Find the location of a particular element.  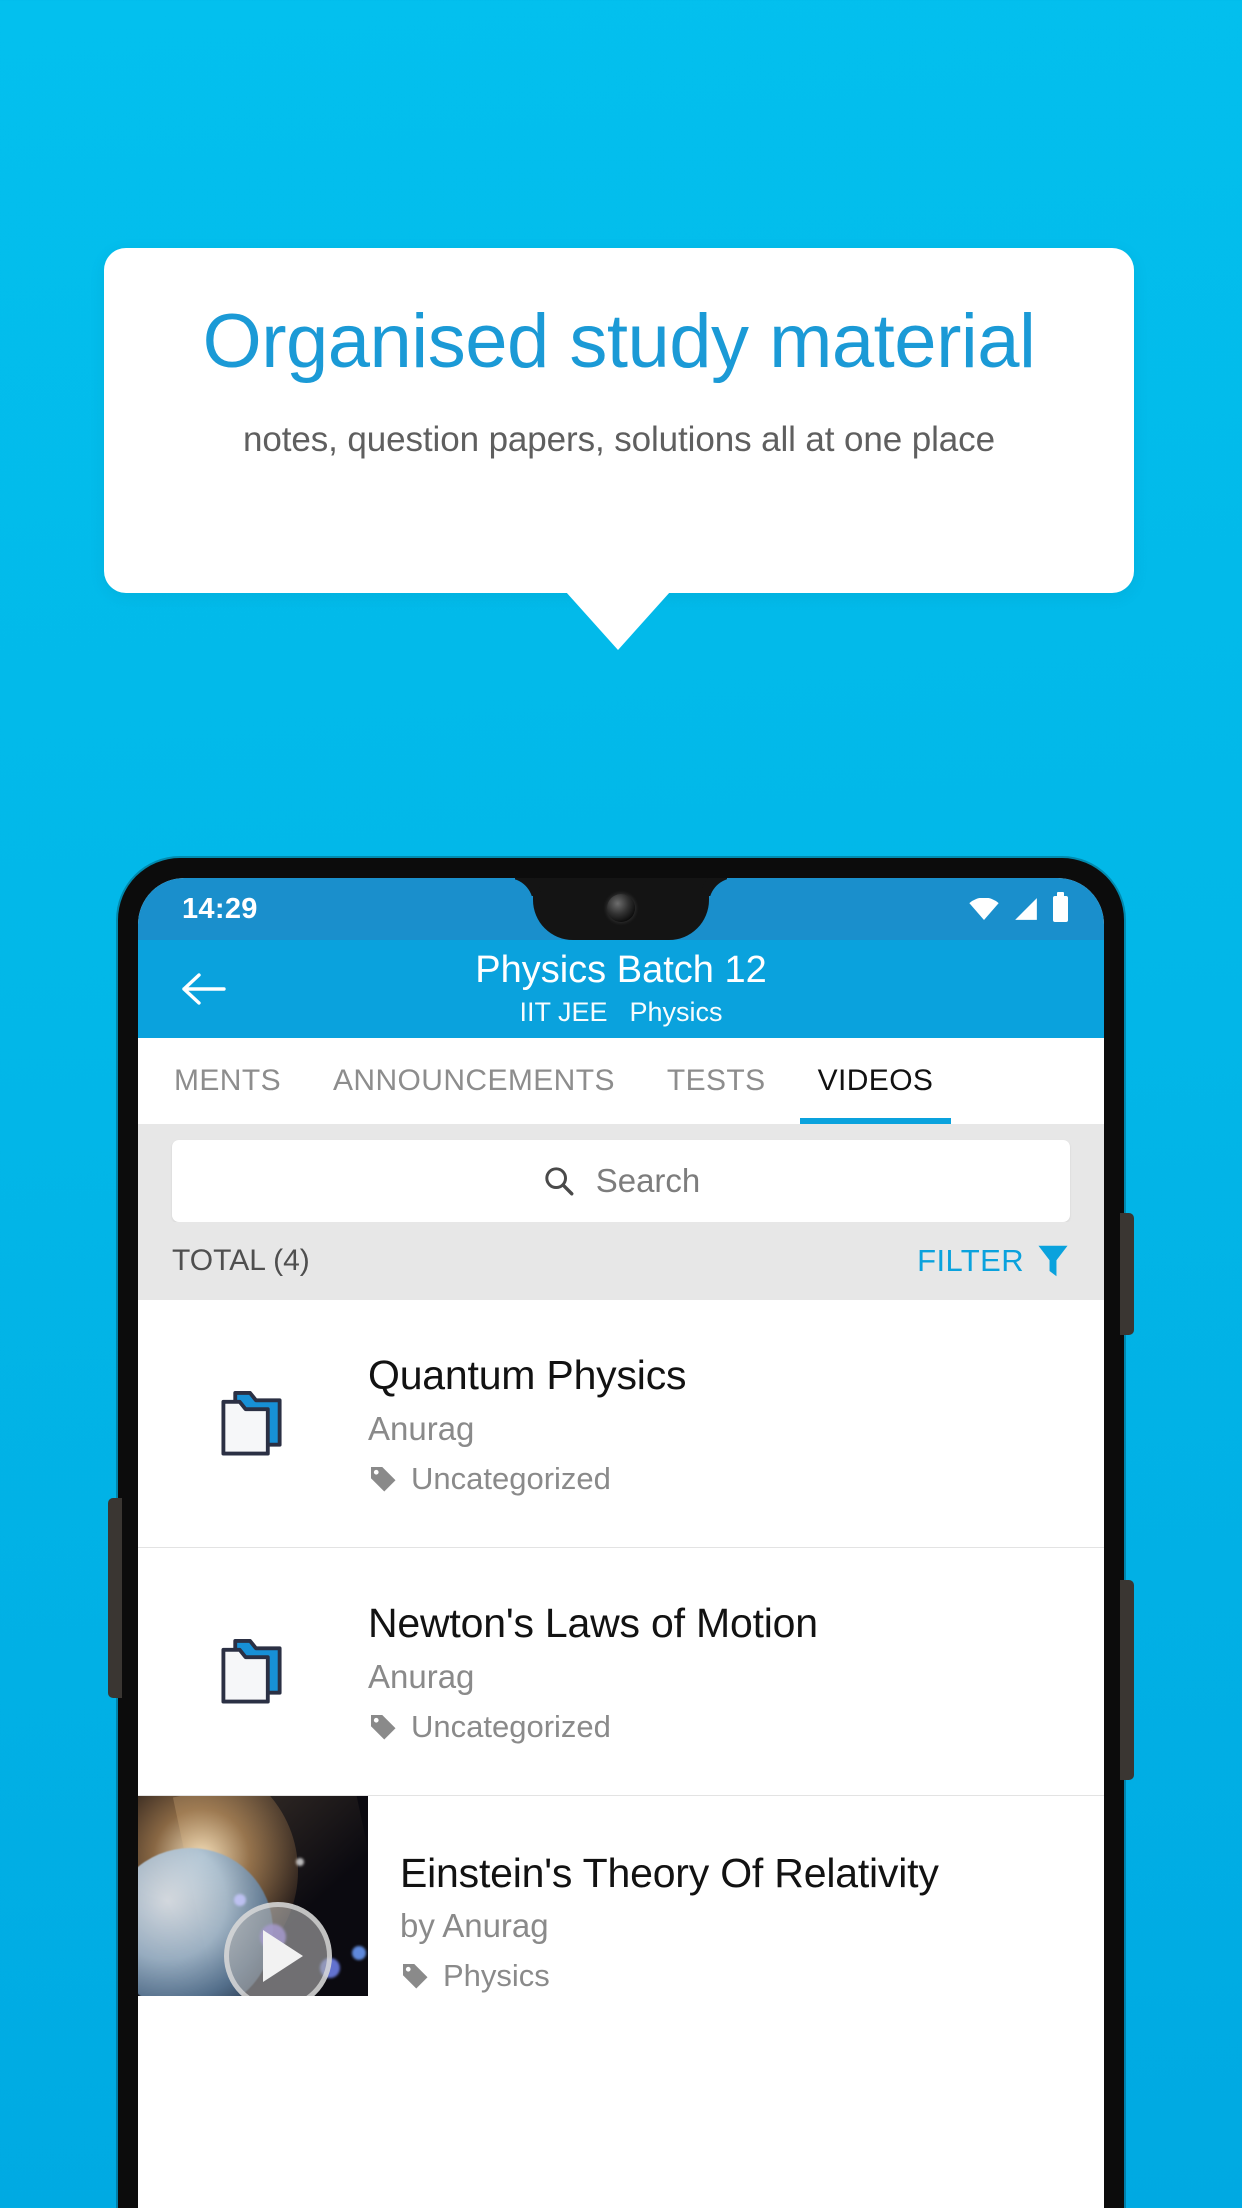

phone-left-button is located at coordinates (115, 1598).